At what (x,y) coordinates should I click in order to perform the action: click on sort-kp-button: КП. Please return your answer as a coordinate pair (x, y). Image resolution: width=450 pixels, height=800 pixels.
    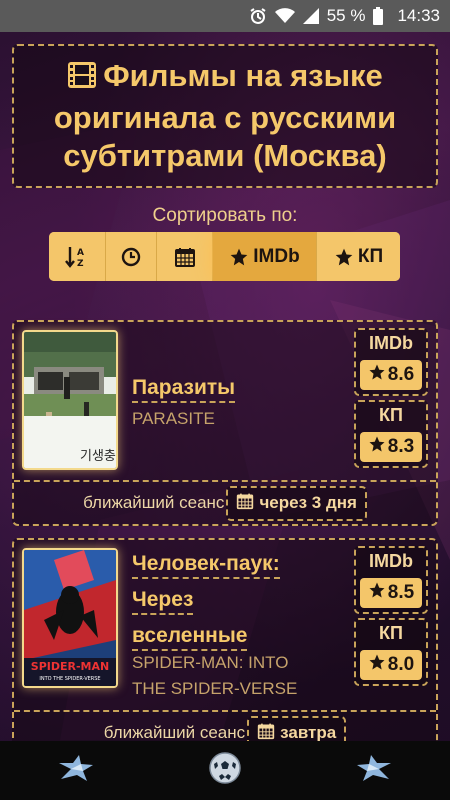
    Looking at the image, I should click on (358, 256).